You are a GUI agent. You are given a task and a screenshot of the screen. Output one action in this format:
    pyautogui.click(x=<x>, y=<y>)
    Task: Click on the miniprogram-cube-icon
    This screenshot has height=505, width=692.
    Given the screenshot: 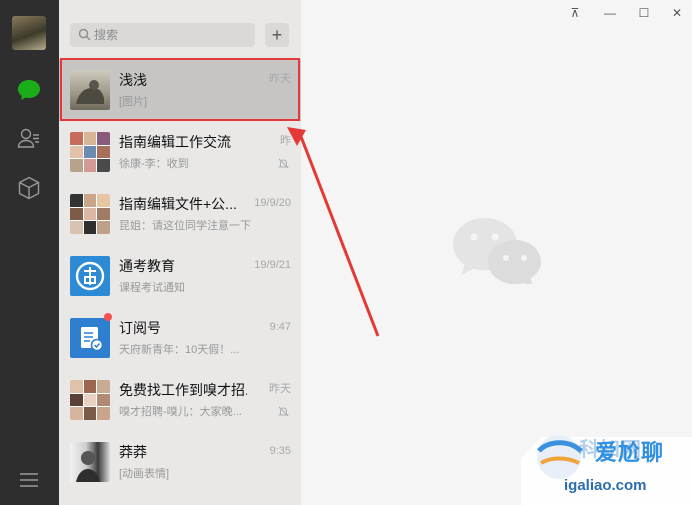 What is the action you would take?
    pyautogui.click(x=29, y=188)
    